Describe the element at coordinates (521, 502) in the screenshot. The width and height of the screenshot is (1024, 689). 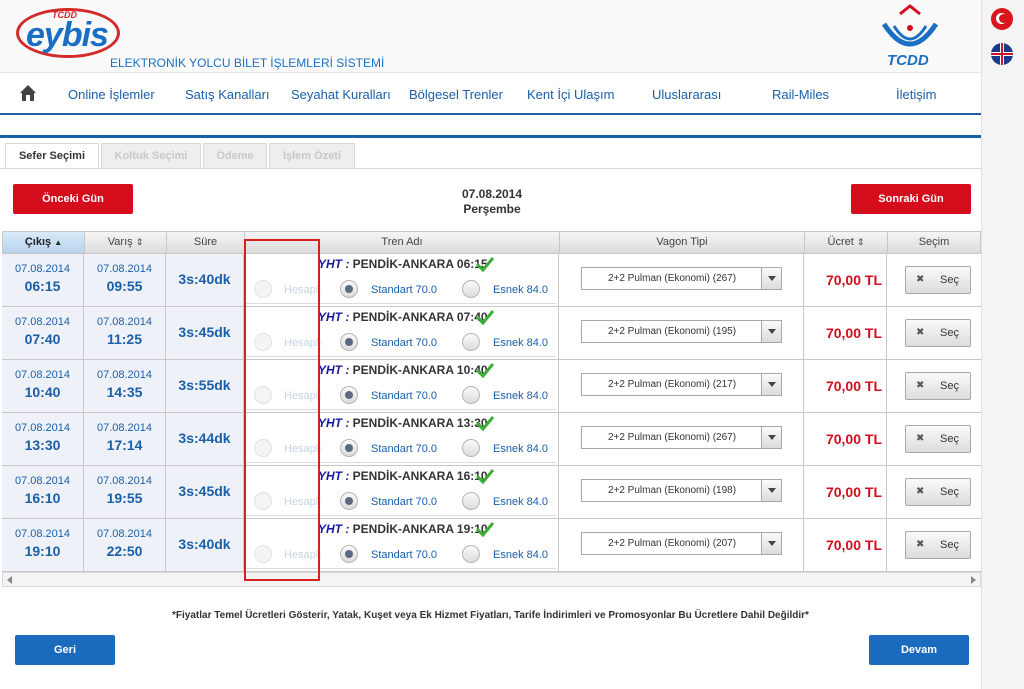
I see `label-esnek: Esnek 84.0` at that location.